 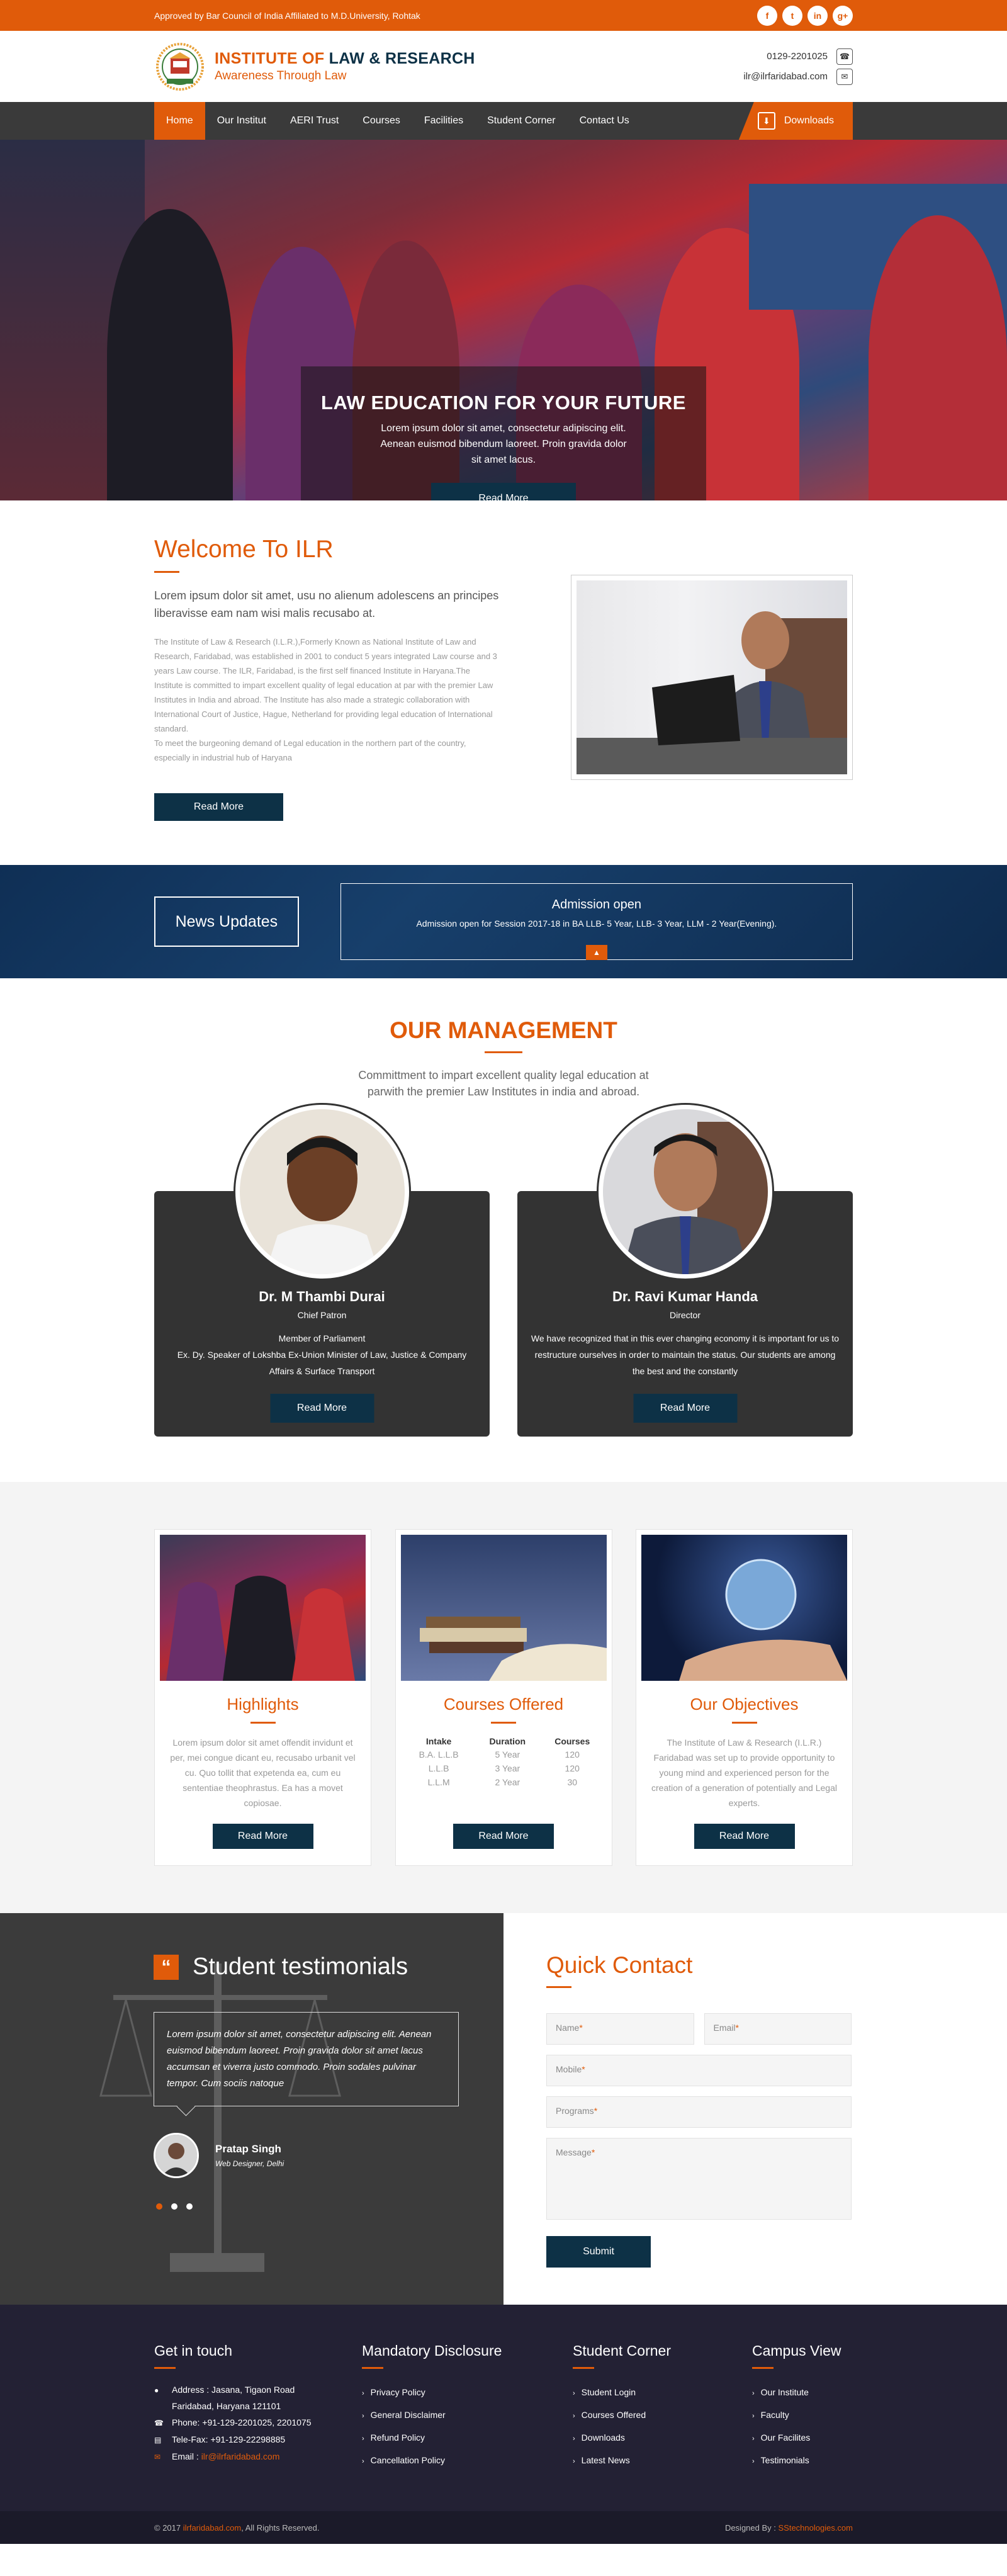 What do you see at coordinates (795, 121) in the screenshot?
I see `downloads-button: ⬇ Downloads` at bounding box center [795, 121].